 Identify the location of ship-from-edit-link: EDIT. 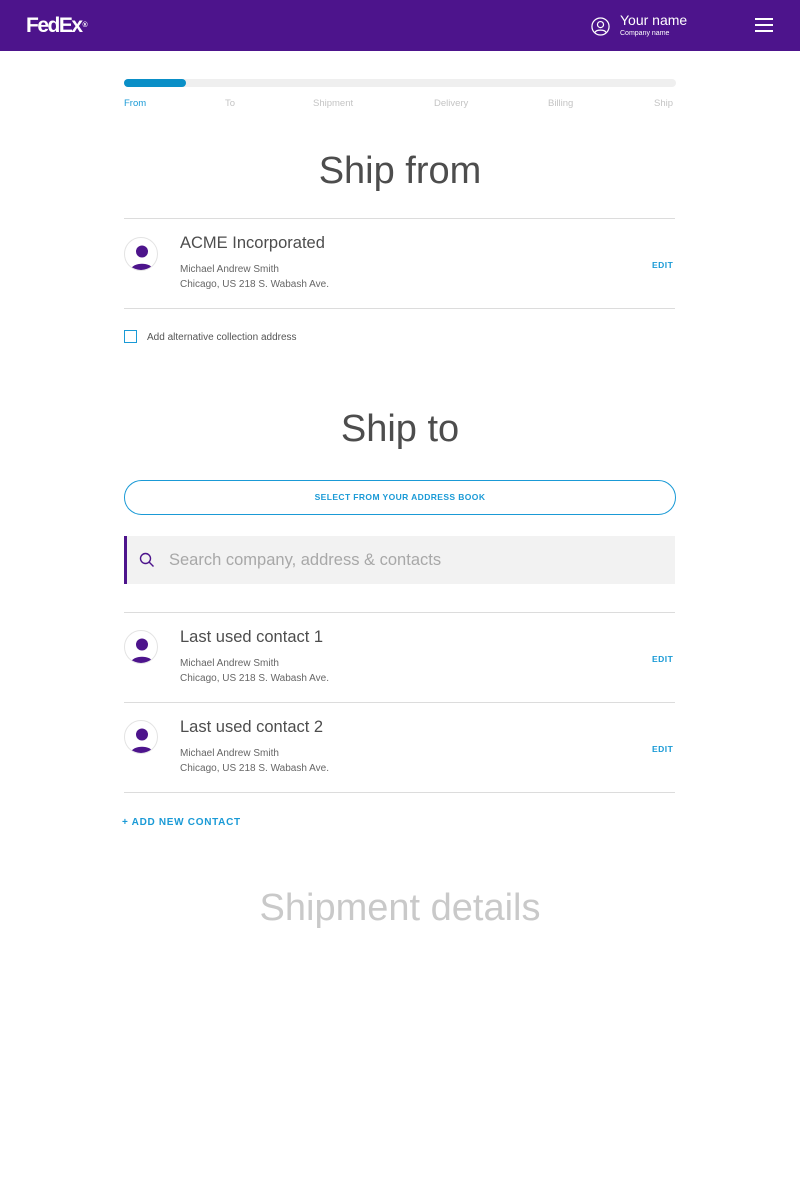
(662, 265).